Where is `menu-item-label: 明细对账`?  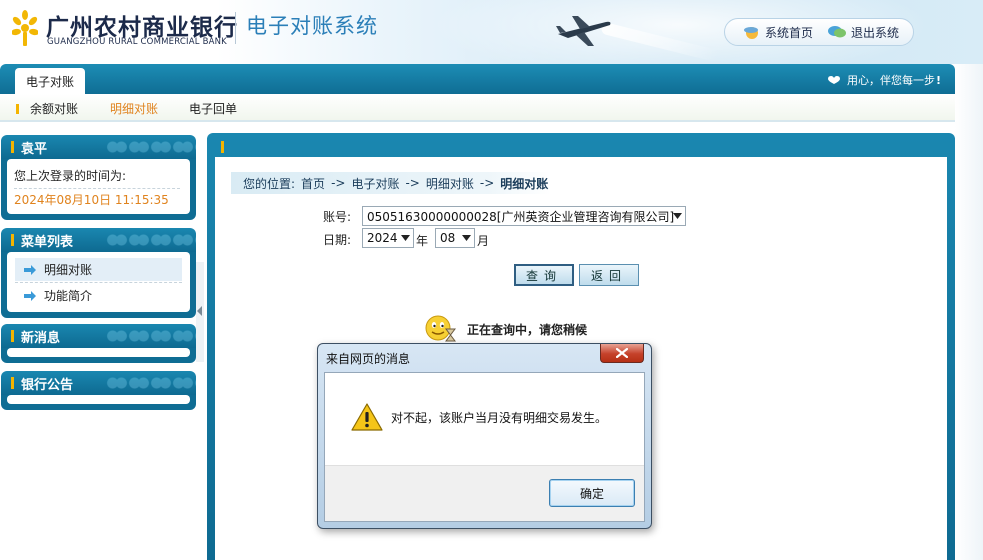
menu-item-label: 明细对账 is located at coordinates (68, 270).